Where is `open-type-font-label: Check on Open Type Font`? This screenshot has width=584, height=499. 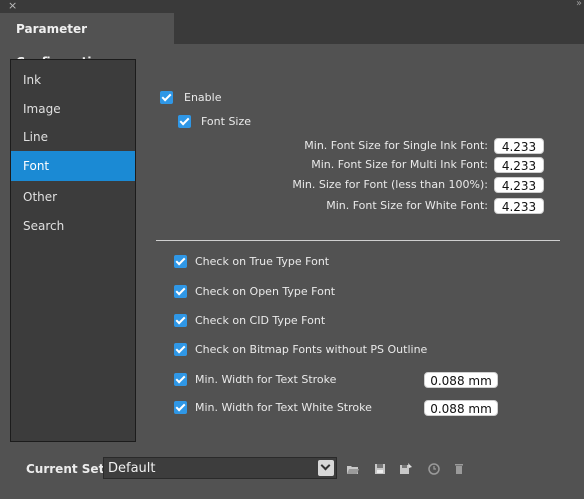
open-type-font-label: Check on Open Type Font is located at coordinates (265, 291).